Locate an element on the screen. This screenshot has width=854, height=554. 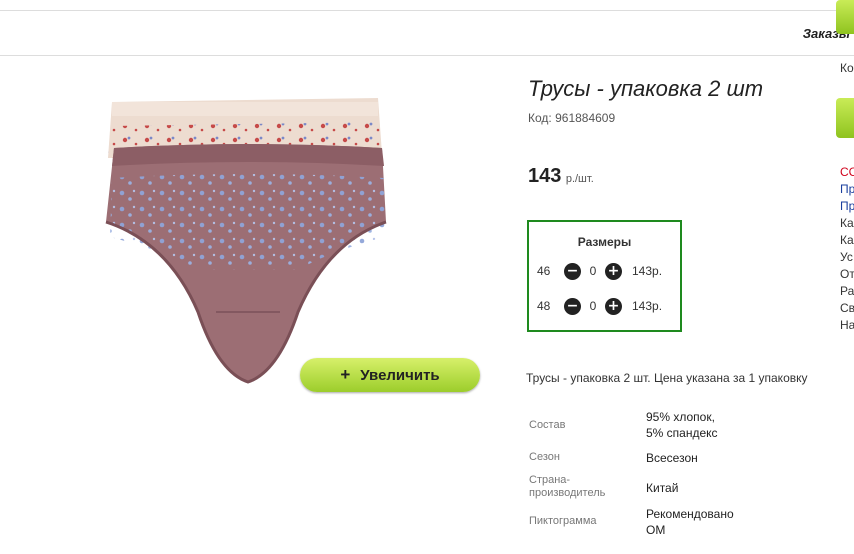
size-label: 48 is located at coordinates (544, 306).